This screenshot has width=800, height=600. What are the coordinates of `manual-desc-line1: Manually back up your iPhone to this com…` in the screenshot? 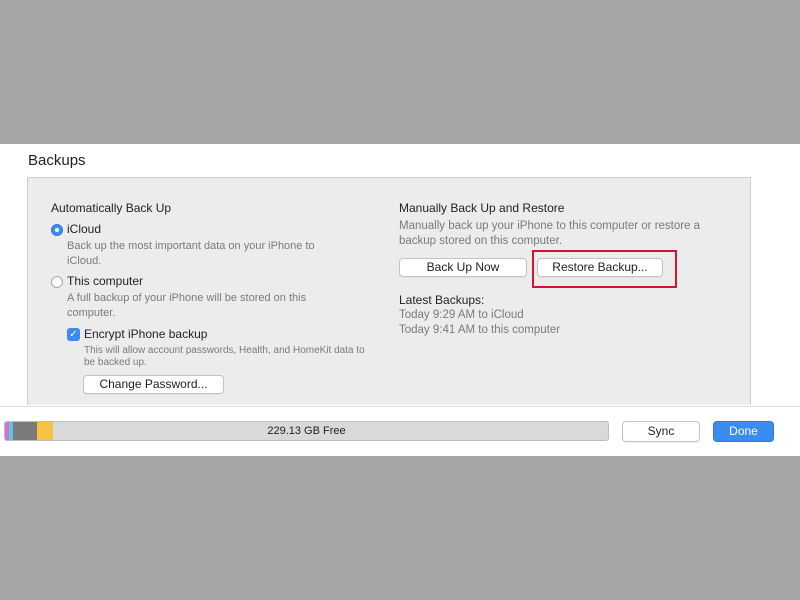 It's located at (550, 226).